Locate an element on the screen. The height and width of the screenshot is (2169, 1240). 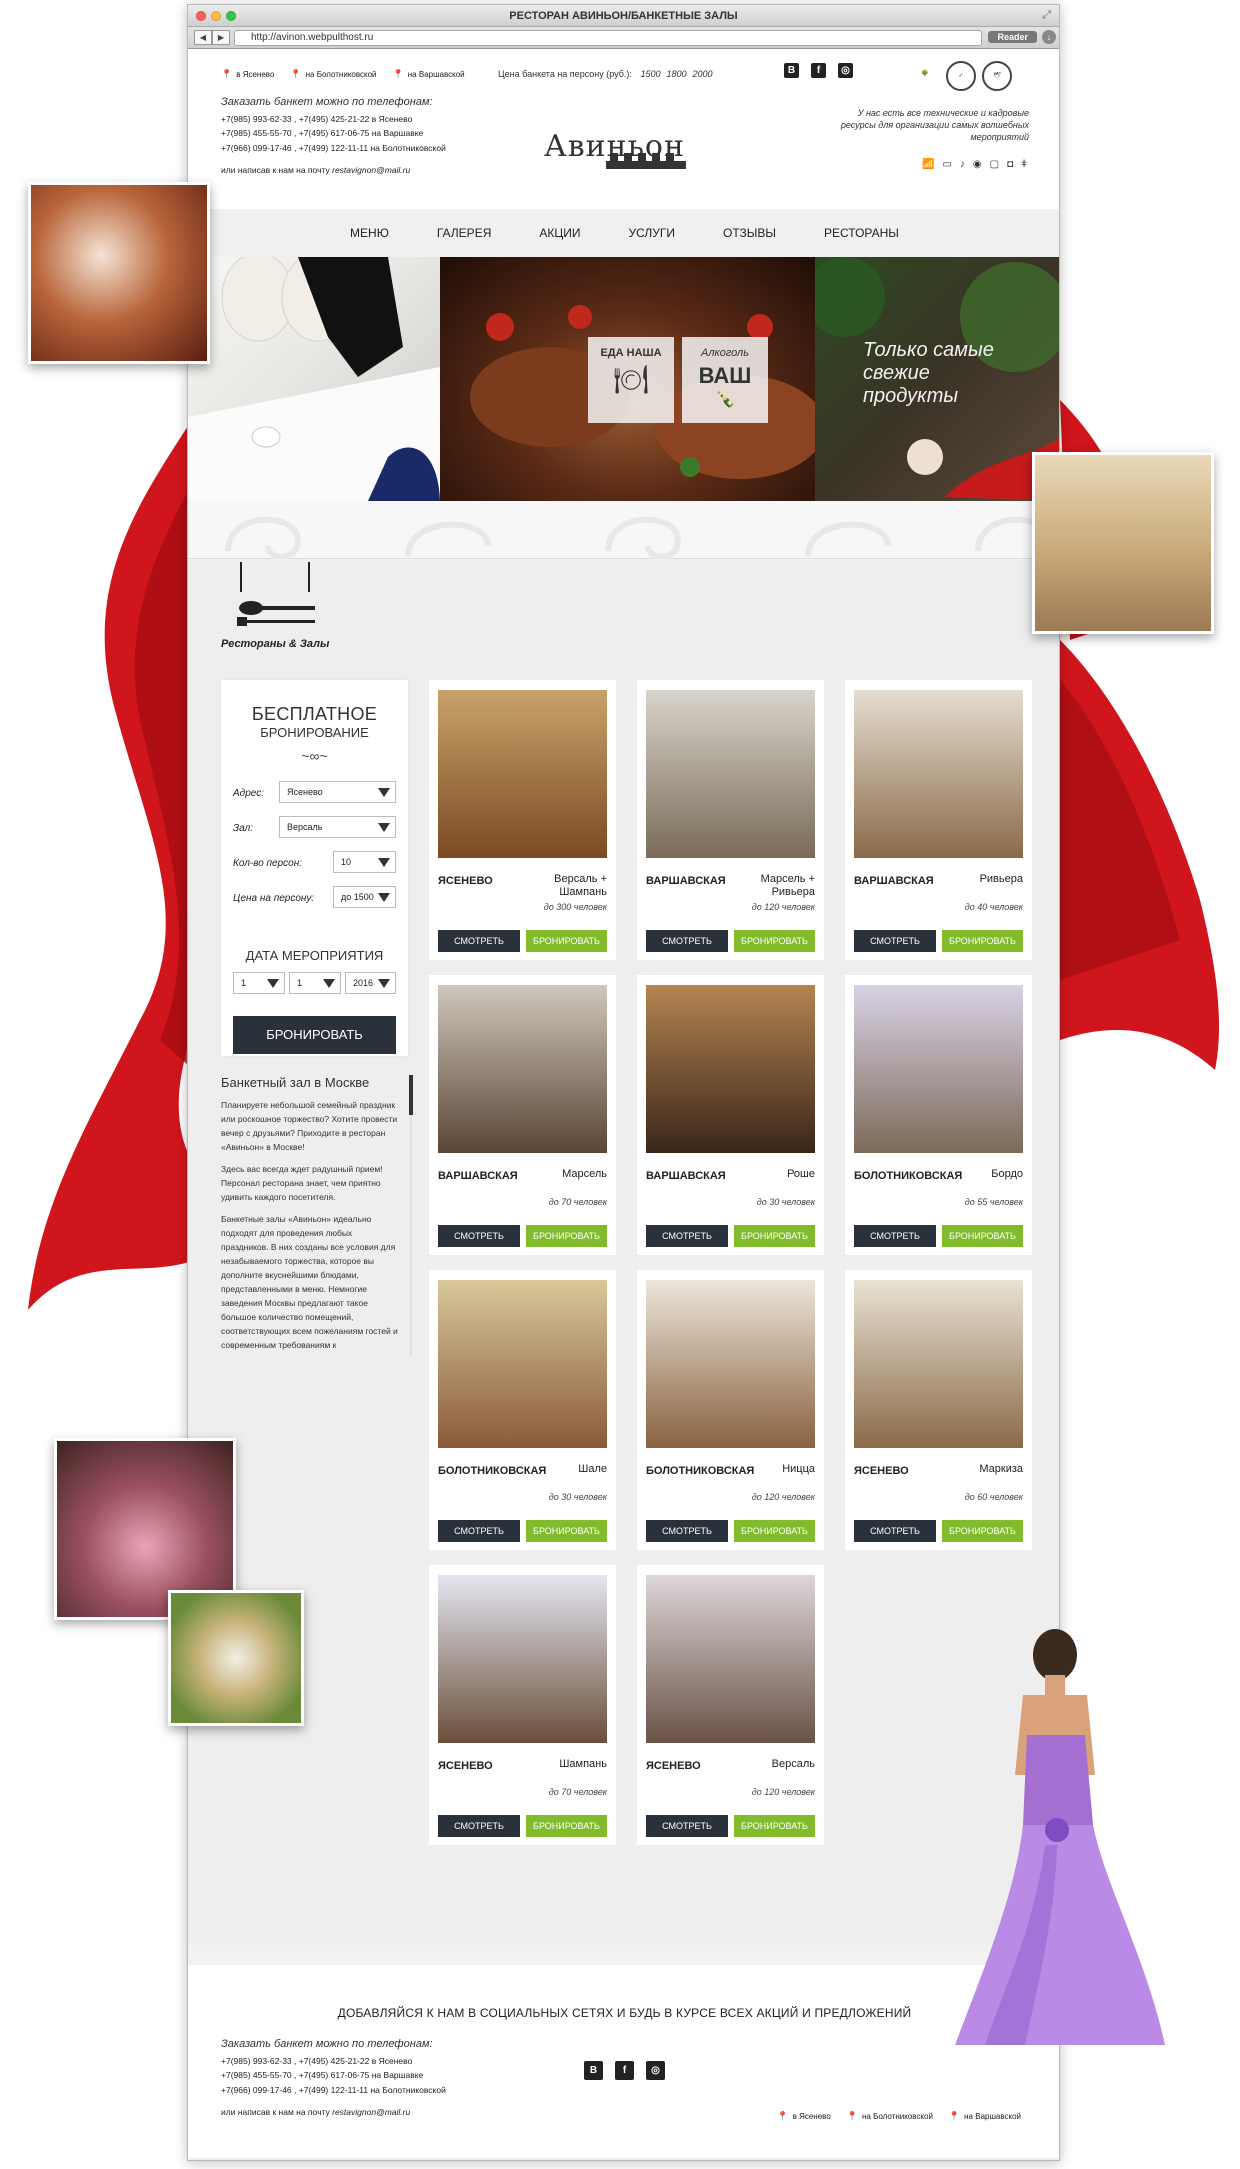
reader-button: Reader is located at coordinates (1012, 37).